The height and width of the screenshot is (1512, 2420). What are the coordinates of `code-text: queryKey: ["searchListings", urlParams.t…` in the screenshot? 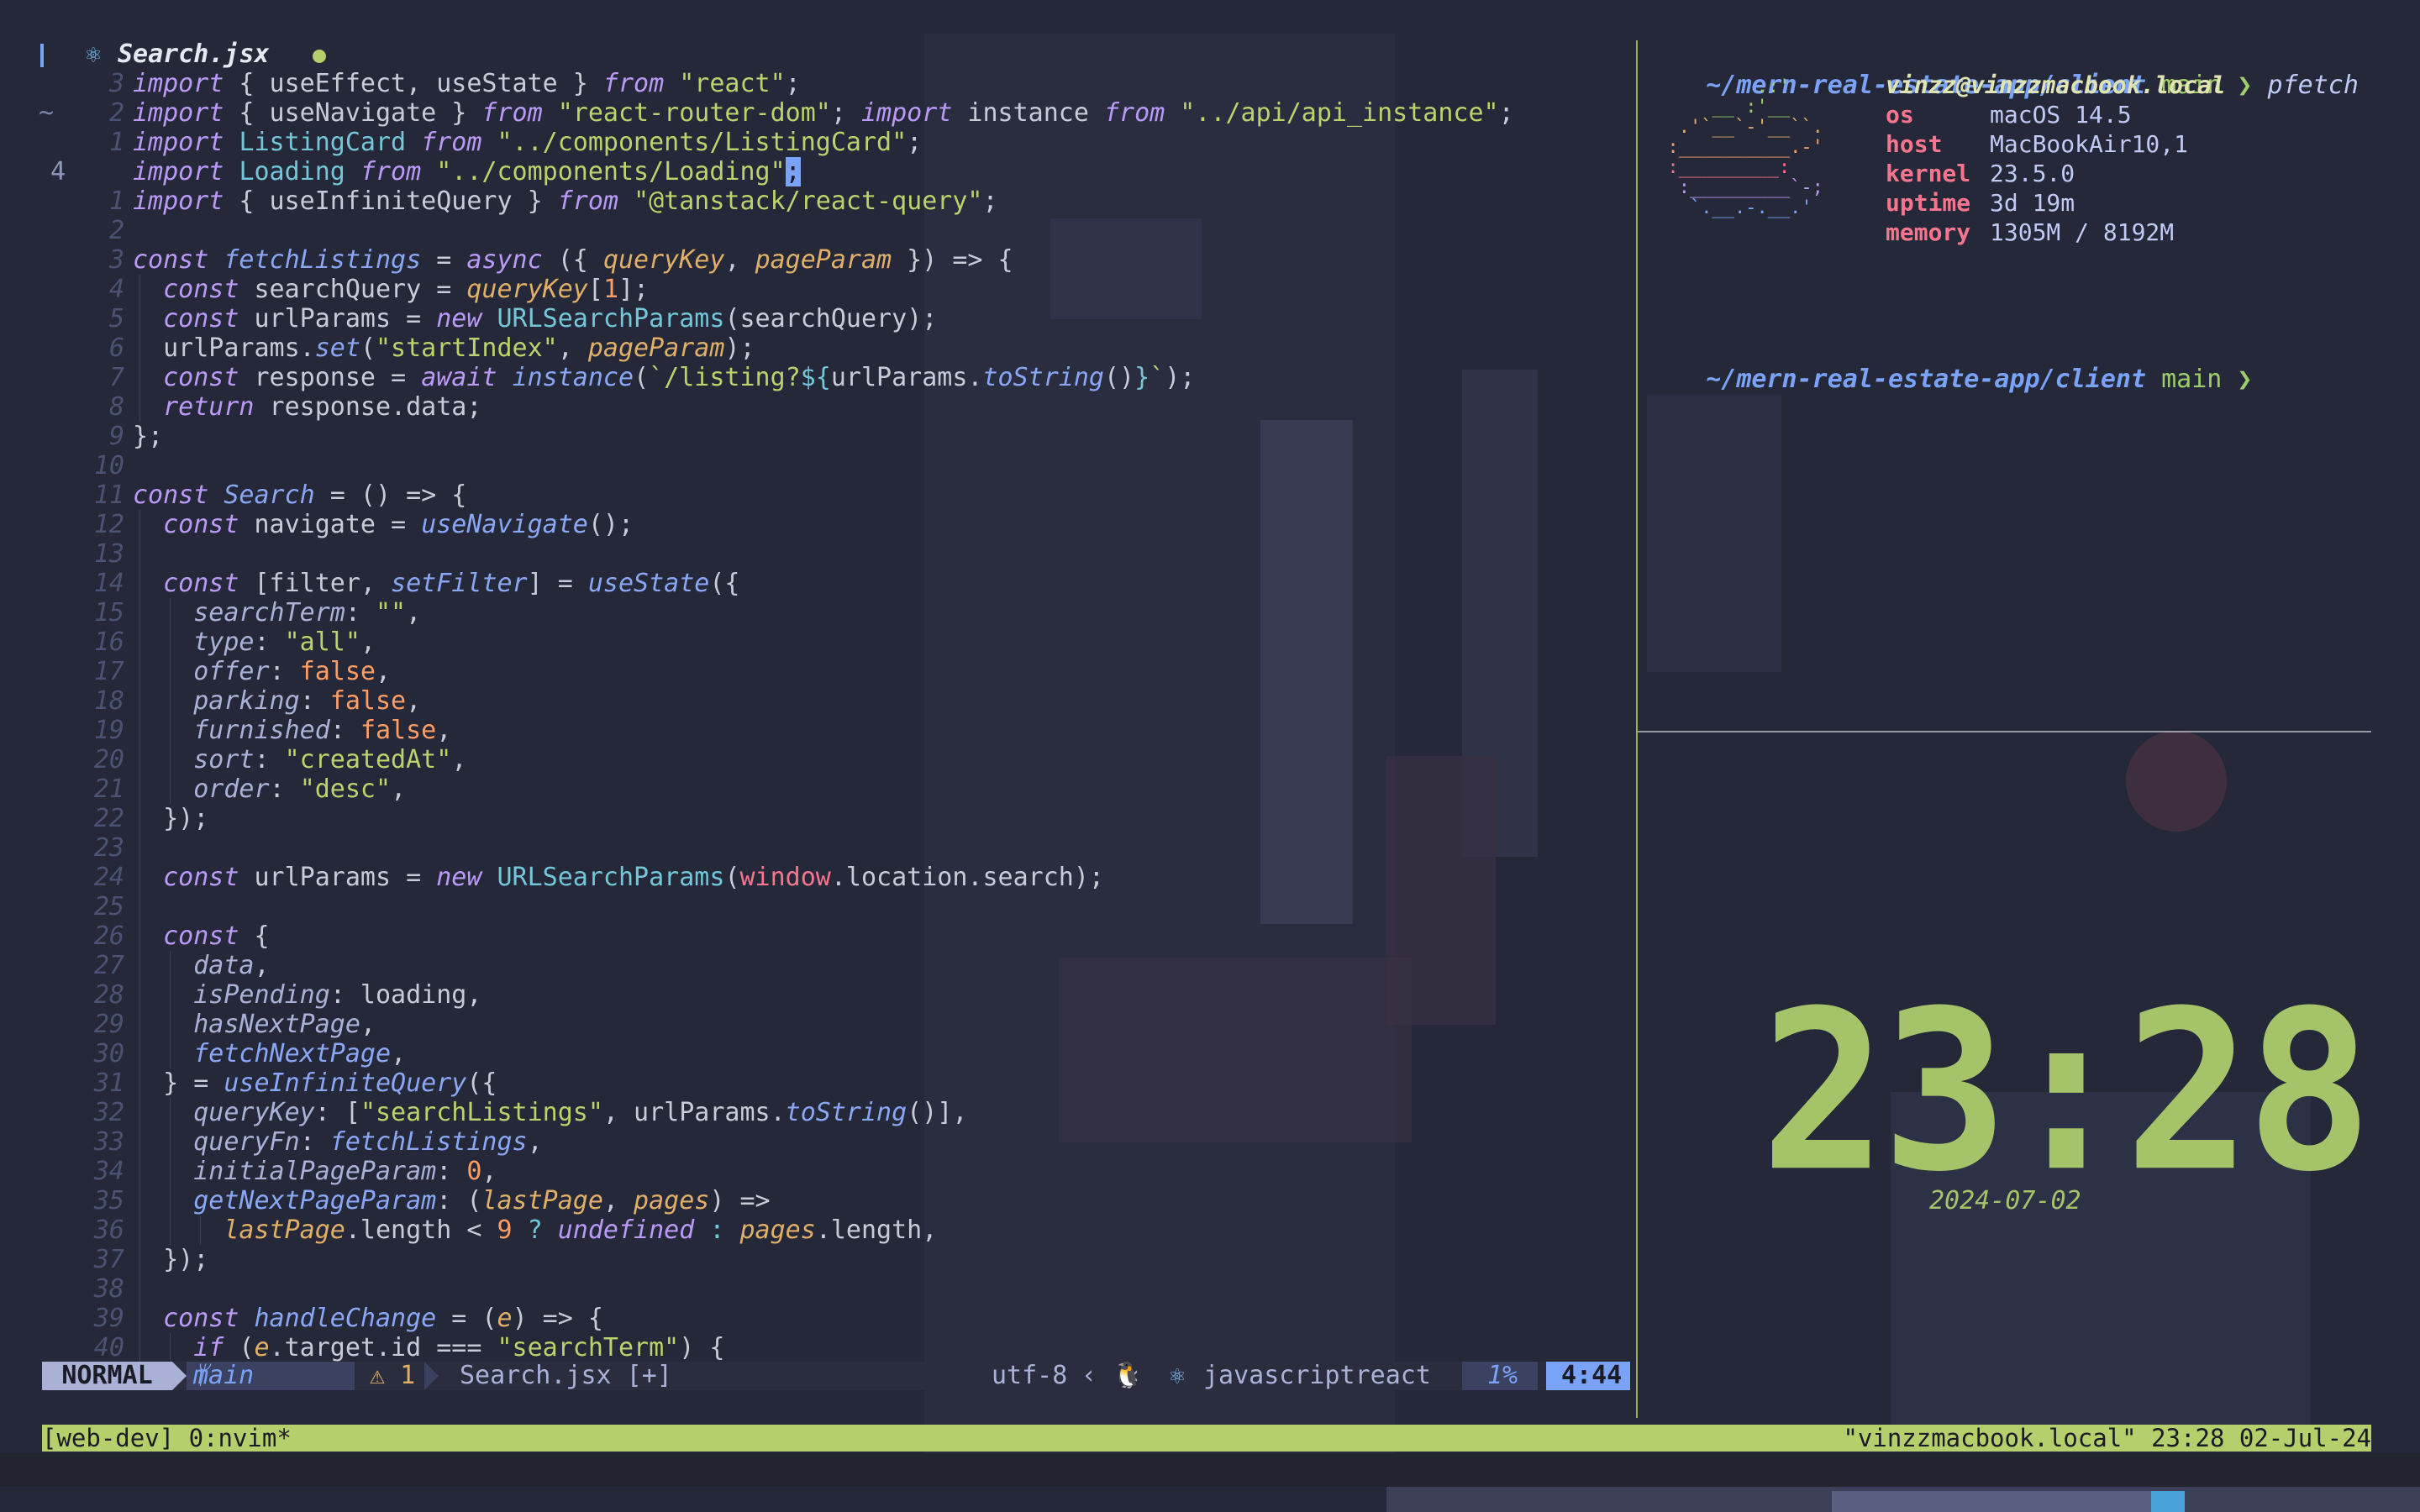 It's located at (550, 1112).